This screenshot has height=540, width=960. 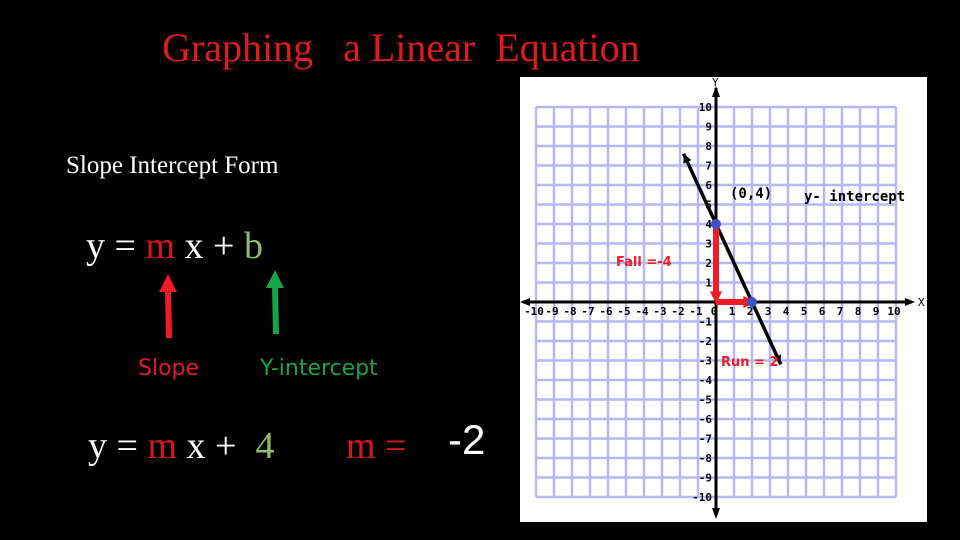 What do you see at coordinates (644, 262) in the screenshot?
I see `fall-label: Fall =-4` at bounding box center [644, 262].